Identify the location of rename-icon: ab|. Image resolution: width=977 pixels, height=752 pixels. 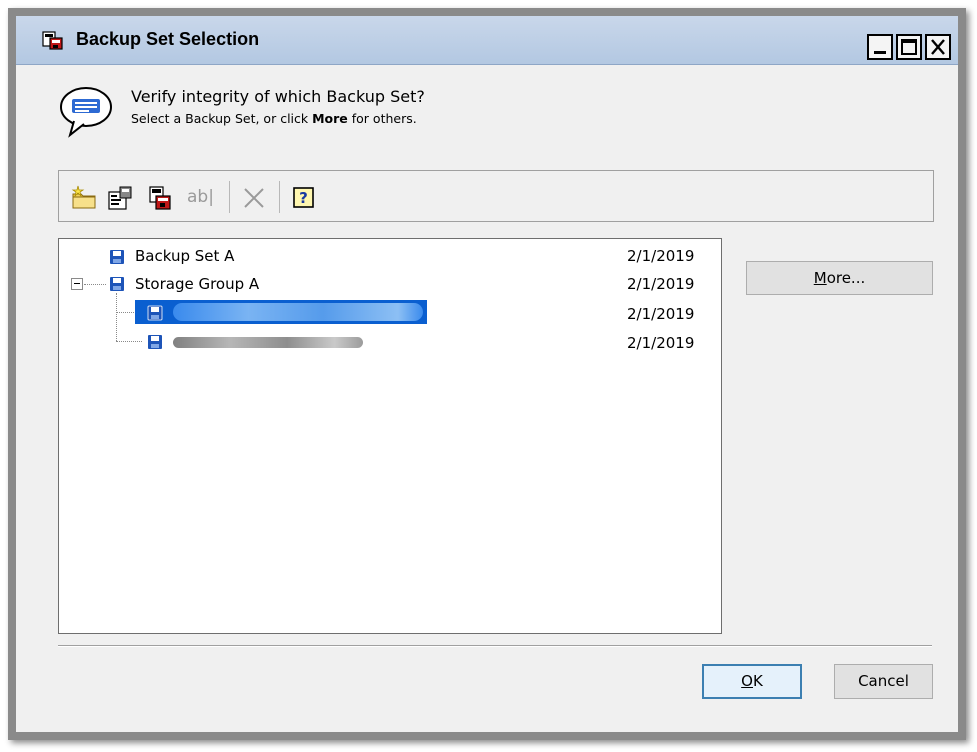
(203, 200).